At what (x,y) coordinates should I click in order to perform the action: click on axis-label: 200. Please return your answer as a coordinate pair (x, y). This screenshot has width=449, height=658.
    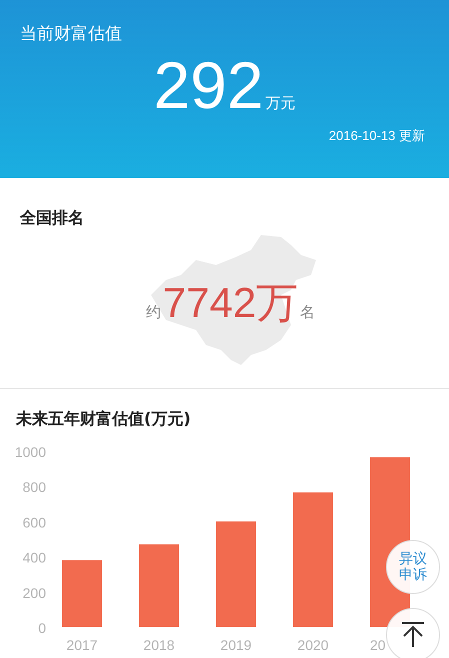
    Looking at the image, I should click on (34, 592).